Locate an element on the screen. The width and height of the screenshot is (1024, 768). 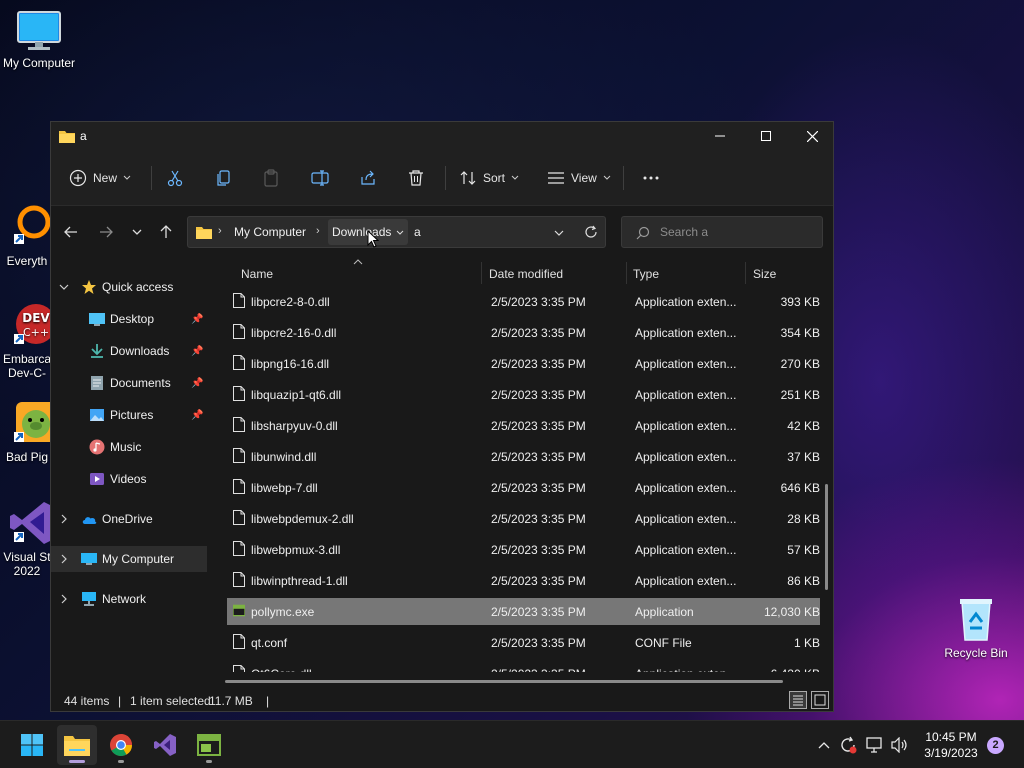
forward-button is located at coordinates (106, 232).